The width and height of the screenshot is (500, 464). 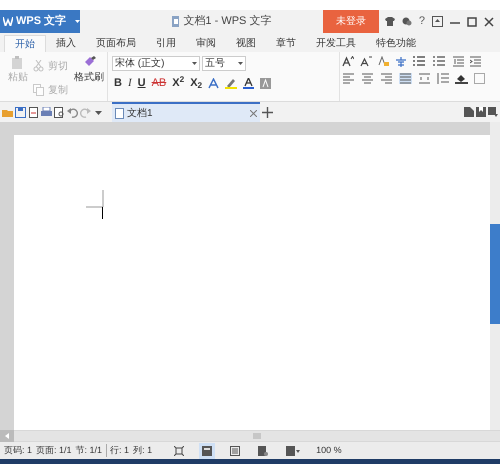 I want to click on increase-indent-icon, so click(x=475, y=61).